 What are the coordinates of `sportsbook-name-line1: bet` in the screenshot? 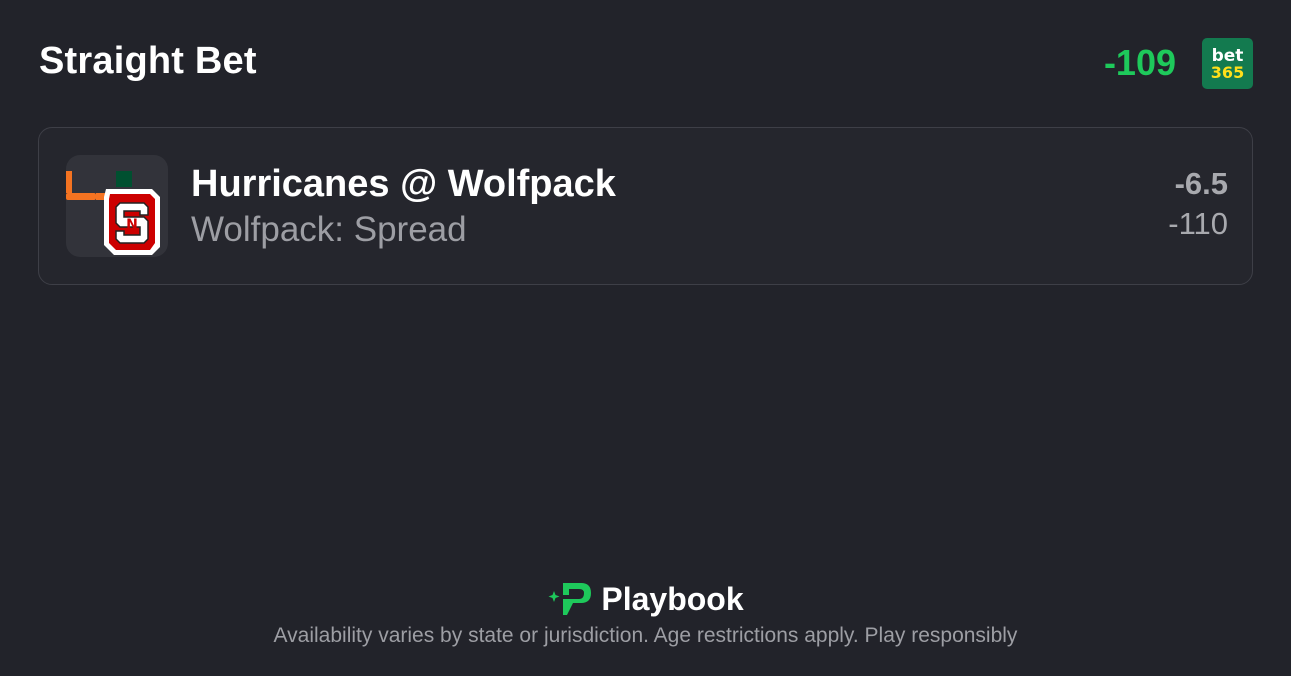 It's located at (1227, 55).